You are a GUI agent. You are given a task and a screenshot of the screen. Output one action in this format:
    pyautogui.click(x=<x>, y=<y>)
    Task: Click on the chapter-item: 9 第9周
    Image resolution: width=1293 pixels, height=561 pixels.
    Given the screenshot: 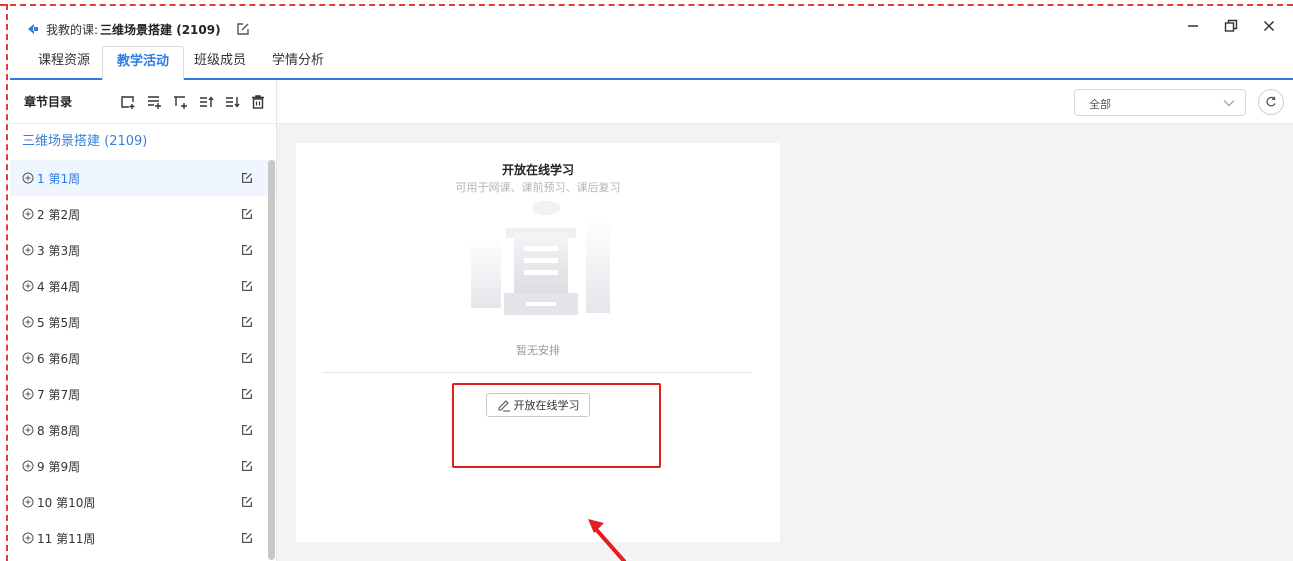 What is the action you would take?
    pyautogui.click(x=143, y=466)
    